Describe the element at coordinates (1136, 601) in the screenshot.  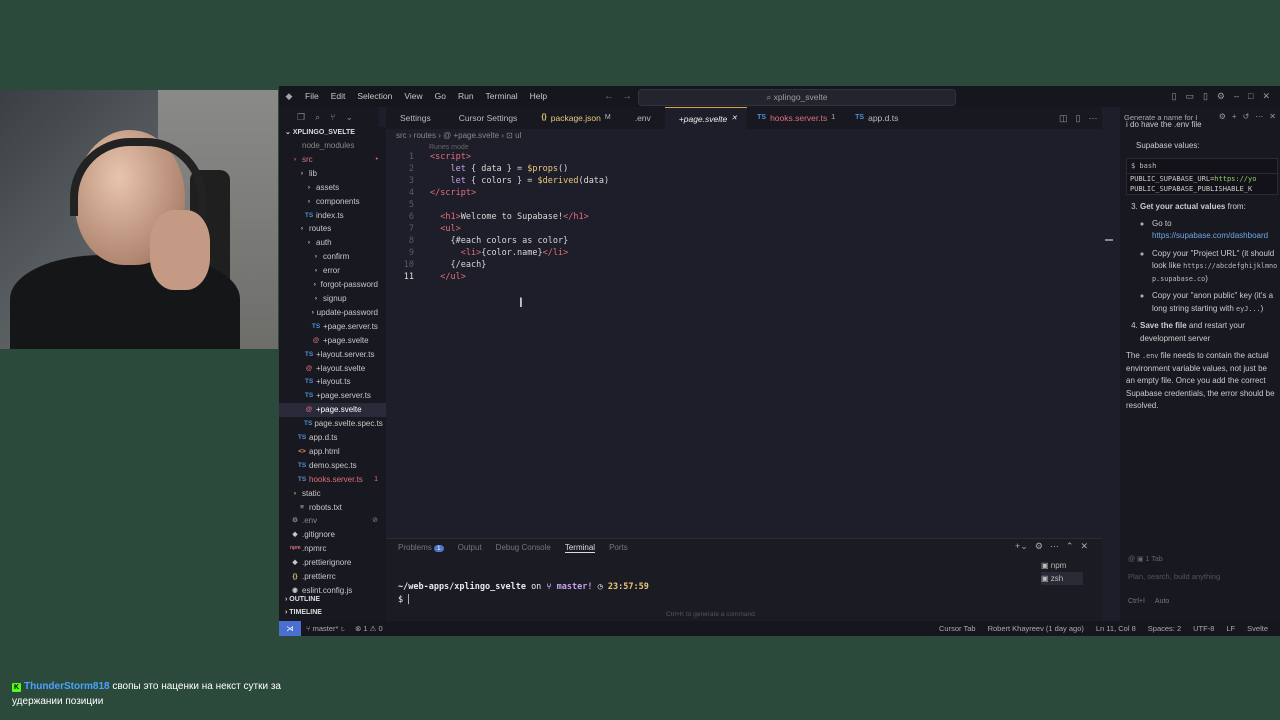
I see `mode-selector: Ctrl+I` at that location.